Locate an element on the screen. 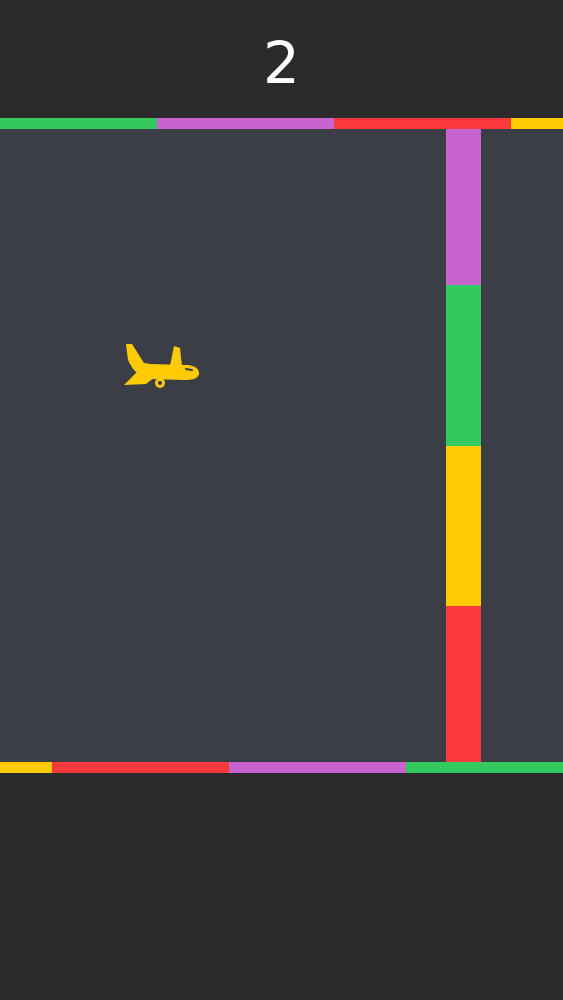  pillar-segment-yellow is located at coordinates (463, 526).